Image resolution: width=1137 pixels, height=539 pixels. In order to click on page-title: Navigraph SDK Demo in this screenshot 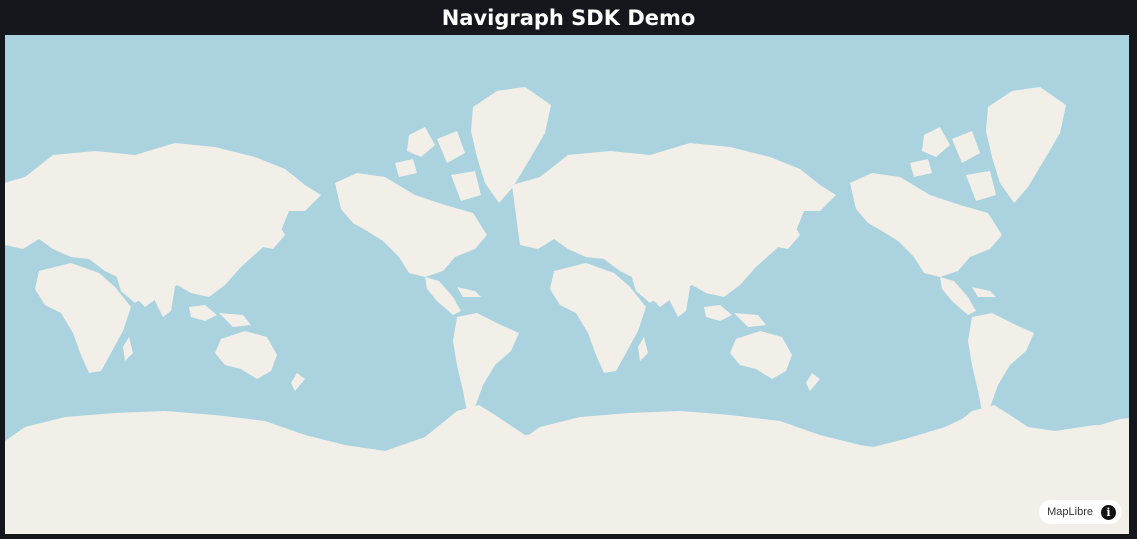, I will do `click(568, 17)`.